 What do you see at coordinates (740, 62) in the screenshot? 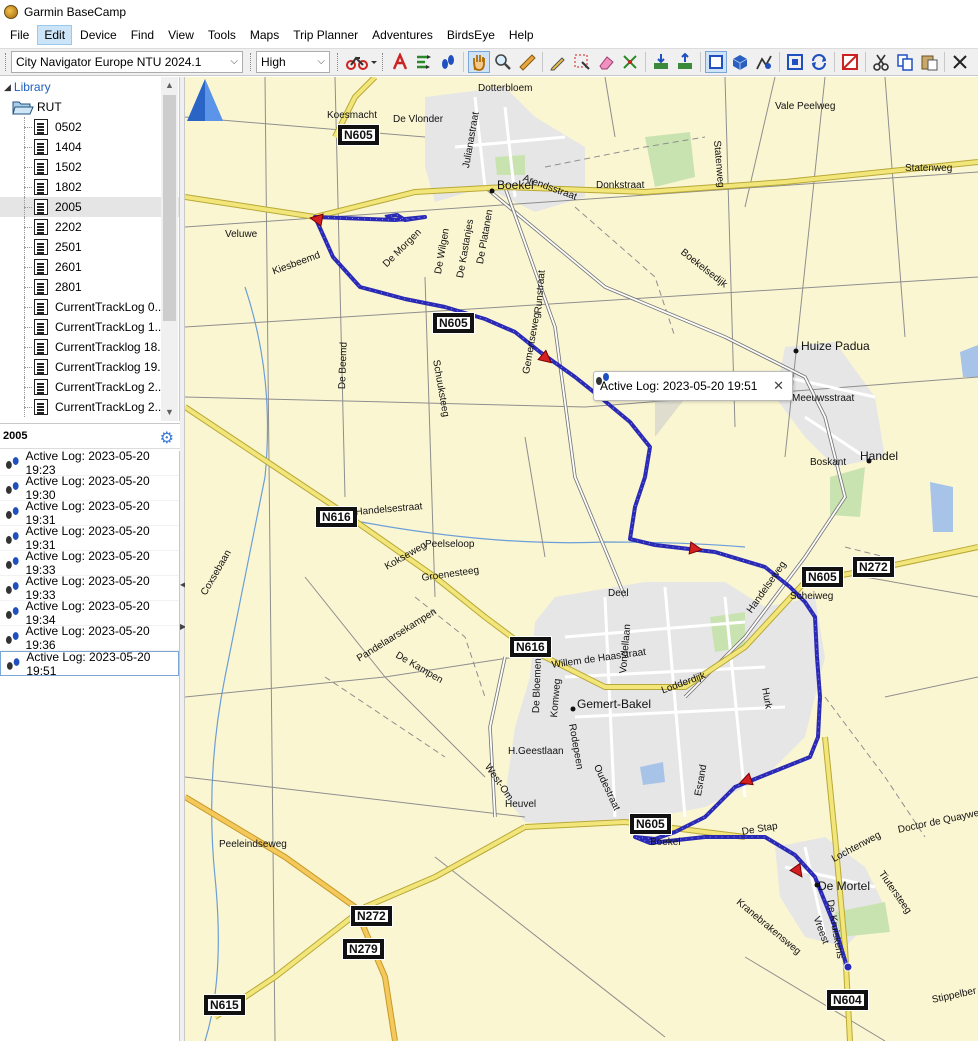
I see `3d-view-icon` at bounding box center [740, 62].